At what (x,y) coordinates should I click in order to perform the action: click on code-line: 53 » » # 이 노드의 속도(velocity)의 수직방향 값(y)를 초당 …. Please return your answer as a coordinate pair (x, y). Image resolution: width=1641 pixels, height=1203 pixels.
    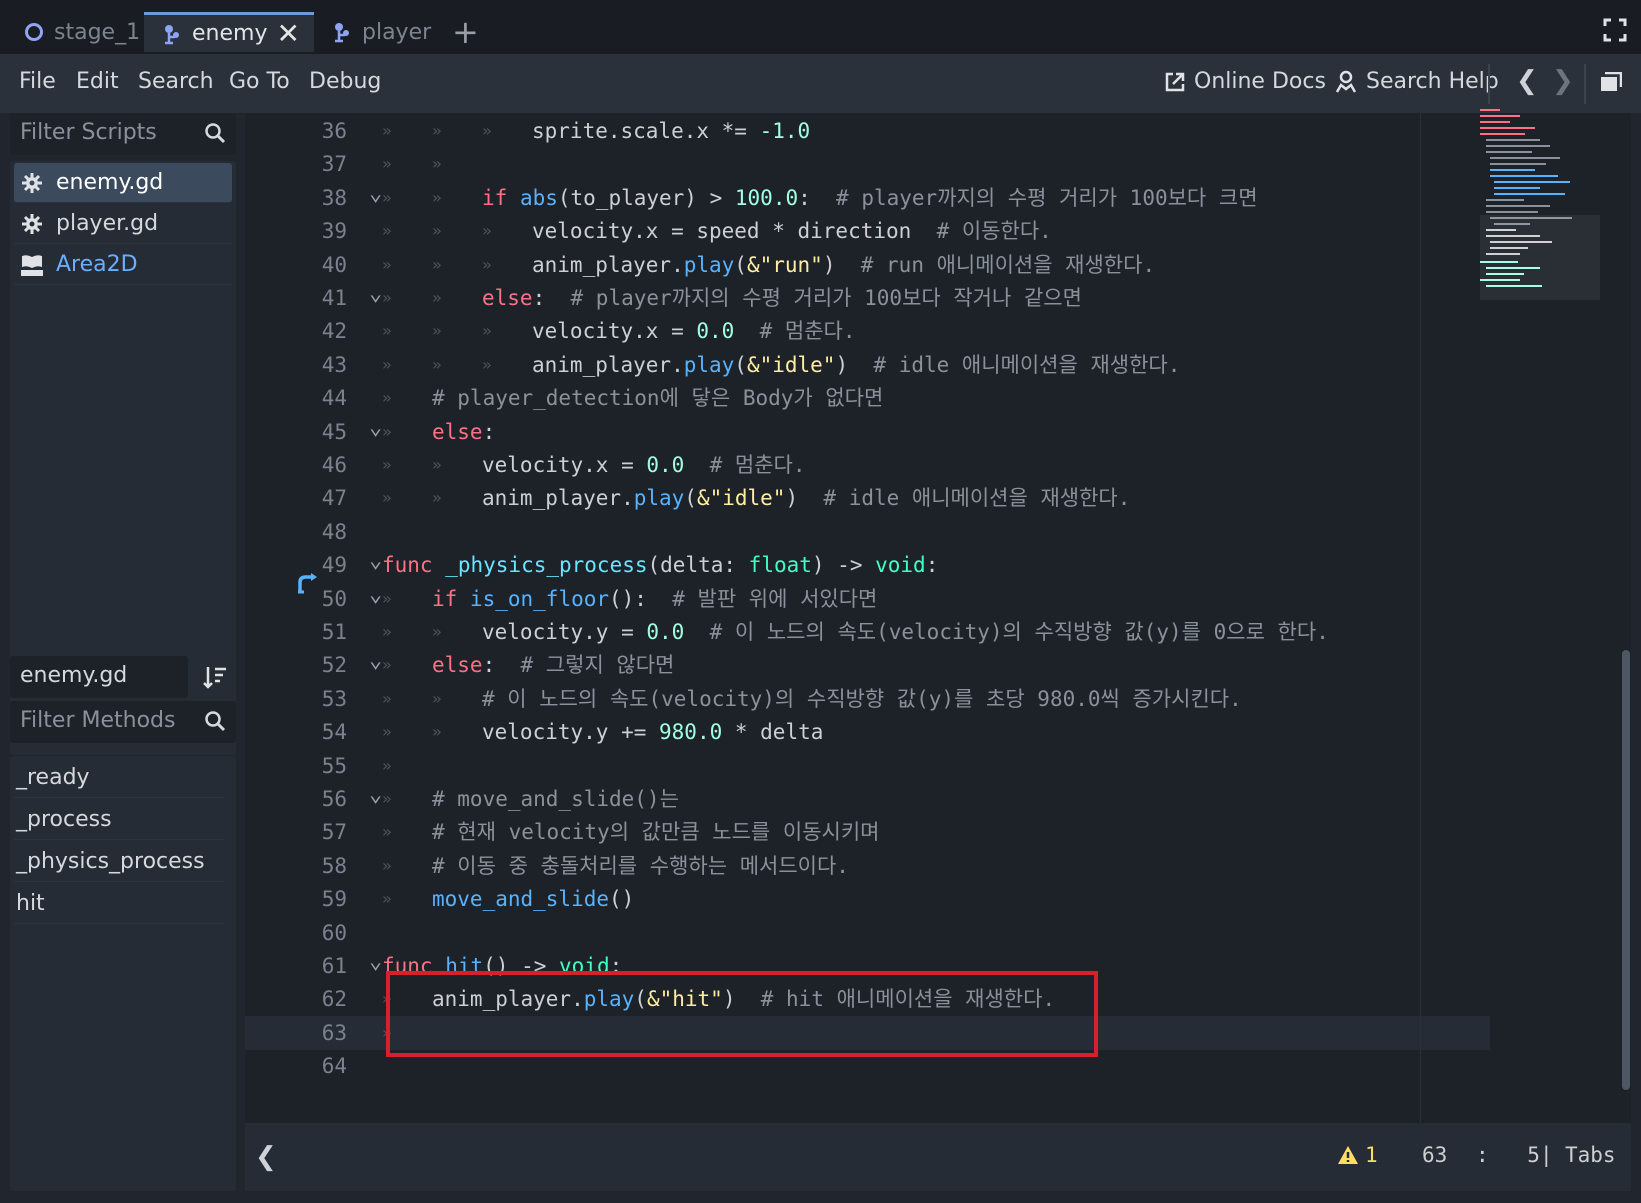
    Looking at the image, I should click on (860, 699).